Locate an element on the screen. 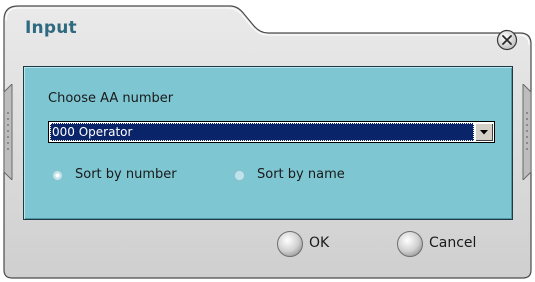 Image resolution: width=535 pixels, height=282 pixels. sort-by-name-label: Sort by name is located at coordinates (301, 174).